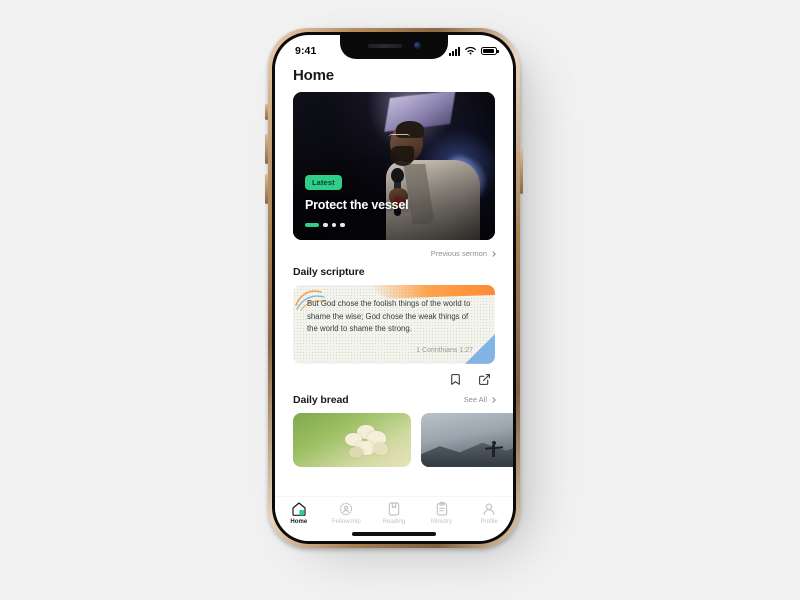  What do you see at coordinates (394, 250) in the screenshot?
I see `previous-sermon-row: Previous sermon` at bounding box center [394, 250].